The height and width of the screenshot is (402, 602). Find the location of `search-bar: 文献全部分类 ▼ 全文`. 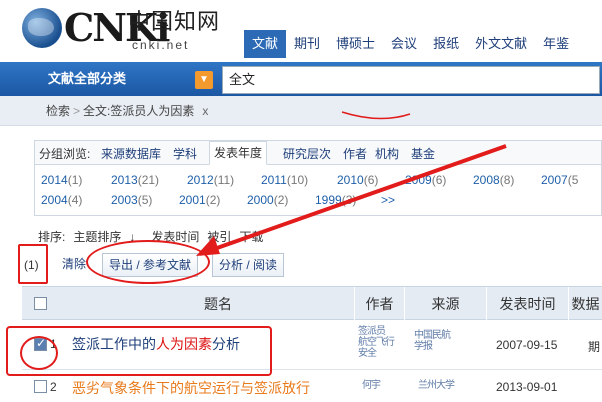

search-bar: 文献全部分类 ▼ 全文 is located at coordinates (301, 79).